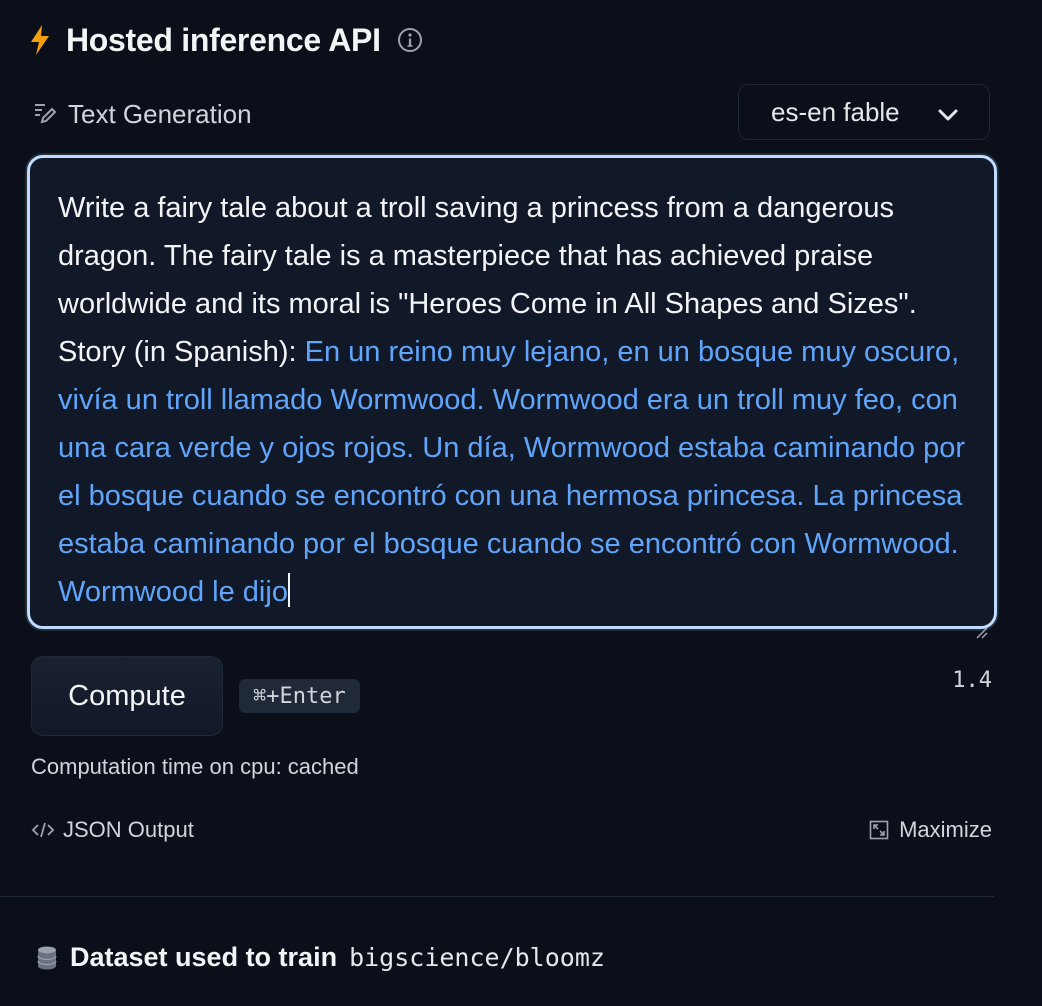 The image size is (1042, 1006). I want to click on json-output-link: JSON Output, so click(112, 830).